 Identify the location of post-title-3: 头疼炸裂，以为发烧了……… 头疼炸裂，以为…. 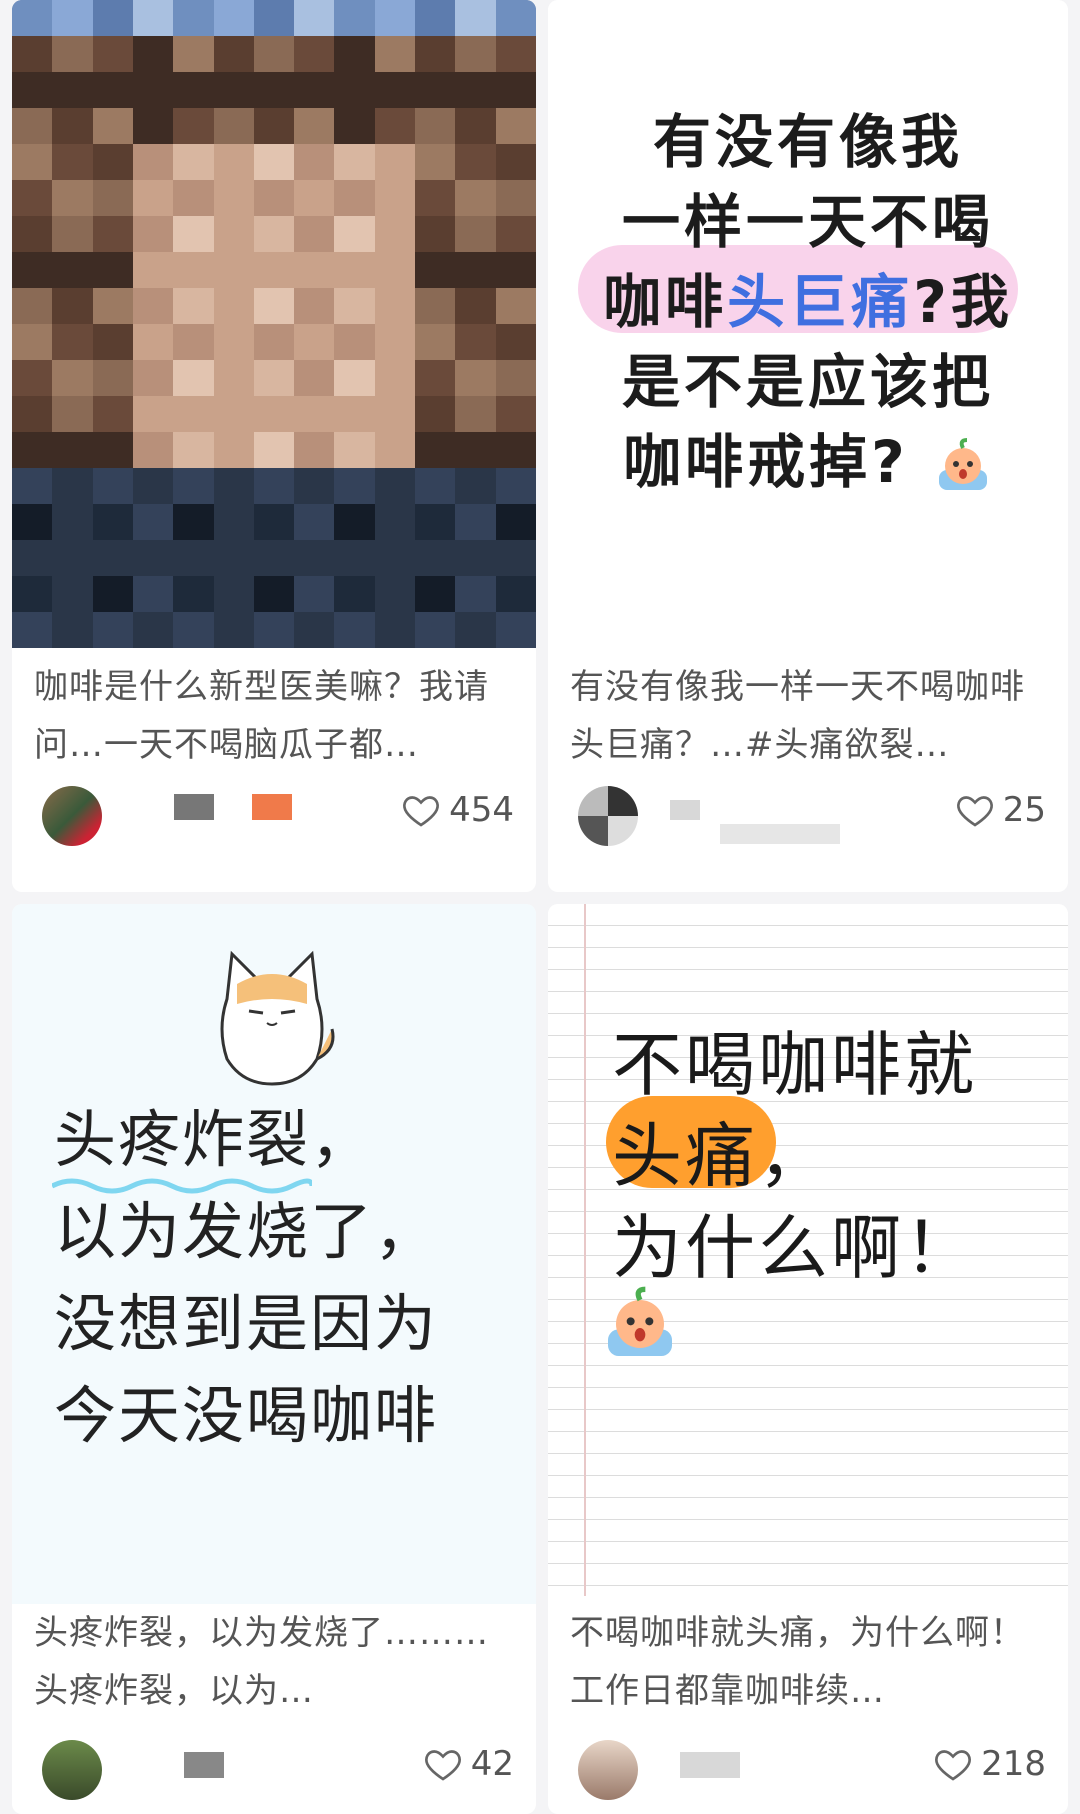
(274, 1662).